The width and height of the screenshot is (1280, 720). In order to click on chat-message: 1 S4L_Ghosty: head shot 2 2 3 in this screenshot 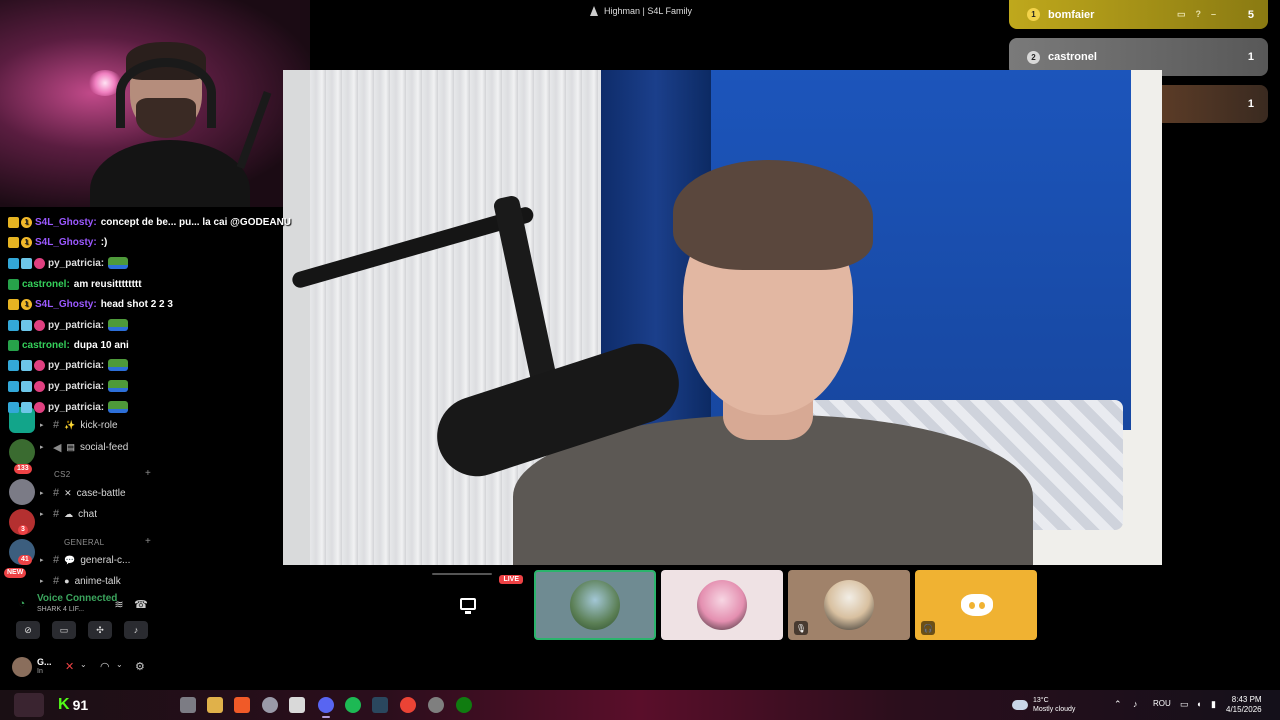, I will do `click(90, 304)`.